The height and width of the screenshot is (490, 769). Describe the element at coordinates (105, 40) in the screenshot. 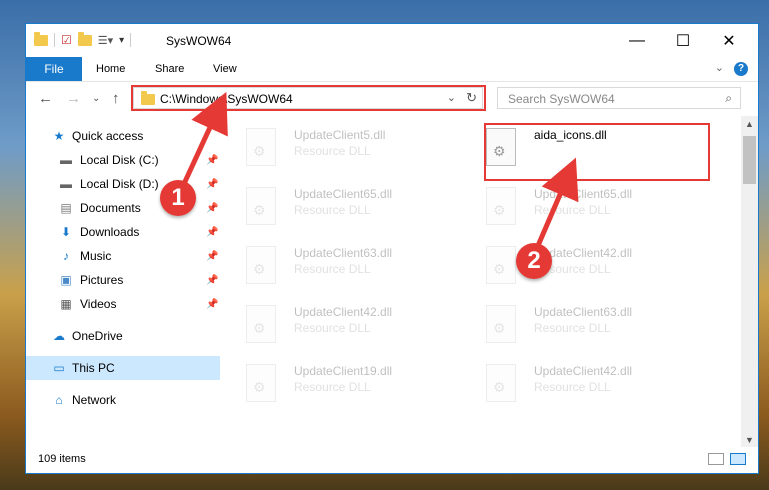

I see `customize-icon: ☰▾` at that location.